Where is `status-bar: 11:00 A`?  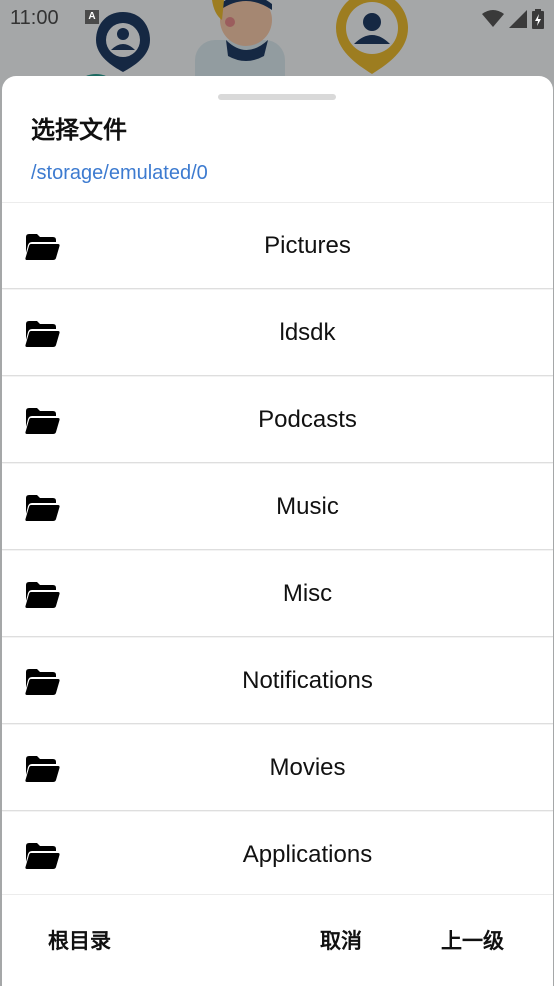
status-bar: 11:00 A is located at coordinates (277, 19).